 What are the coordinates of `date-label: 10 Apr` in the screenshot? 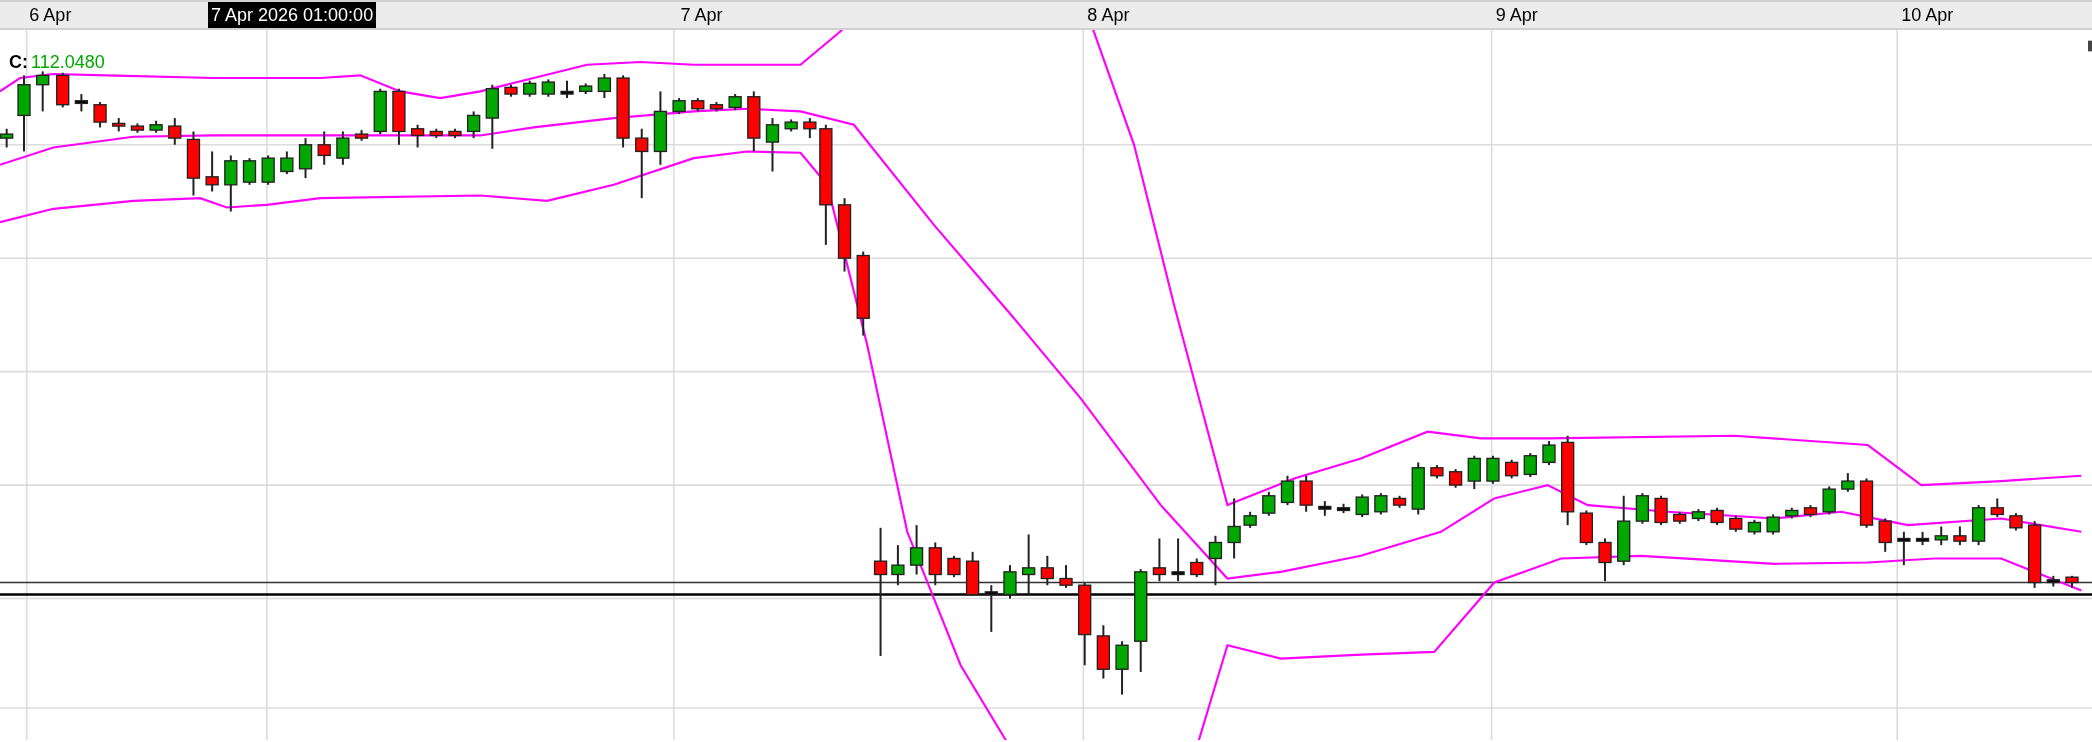 It's located at (1927, 15).